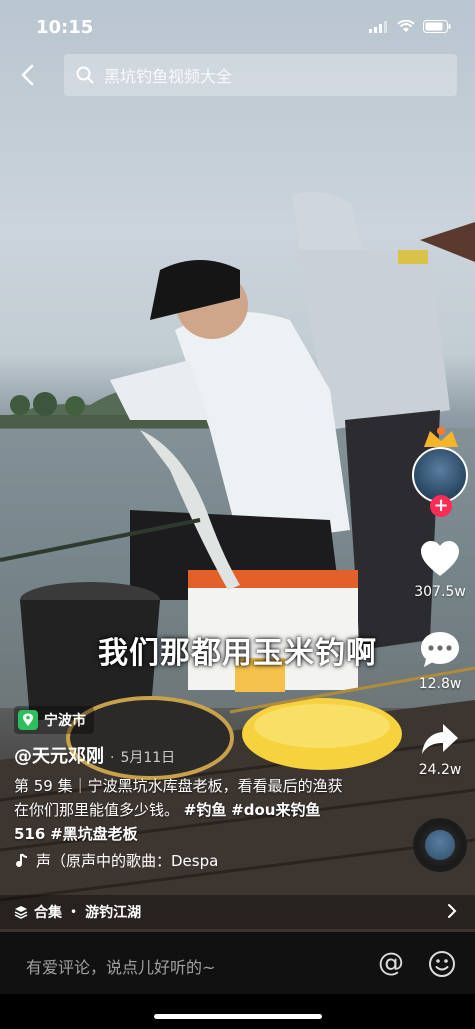 The width and height of the screenshot is (475, 1029). What do you see at coordinates (22, 859) in the screenshot?
I see `music-note-icon` at bounding box center [22, 859].